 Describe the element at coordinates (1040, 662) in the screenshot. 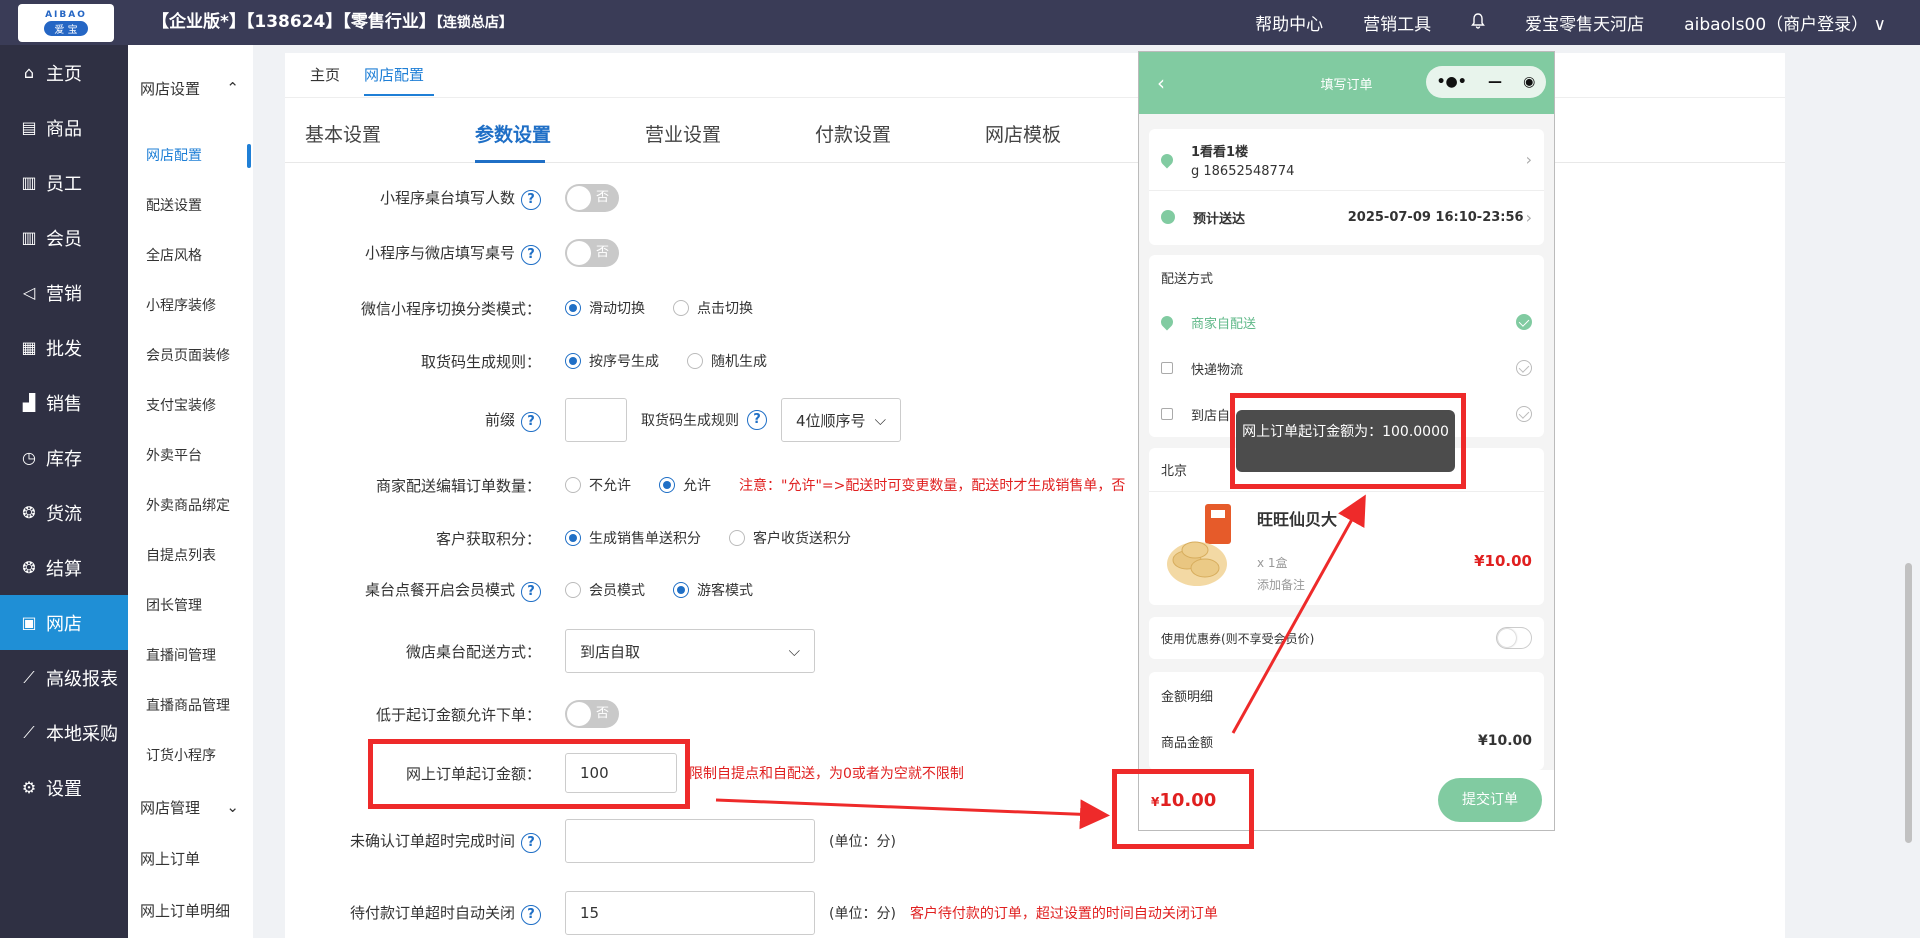

I see `annotation-arrows` at that location.